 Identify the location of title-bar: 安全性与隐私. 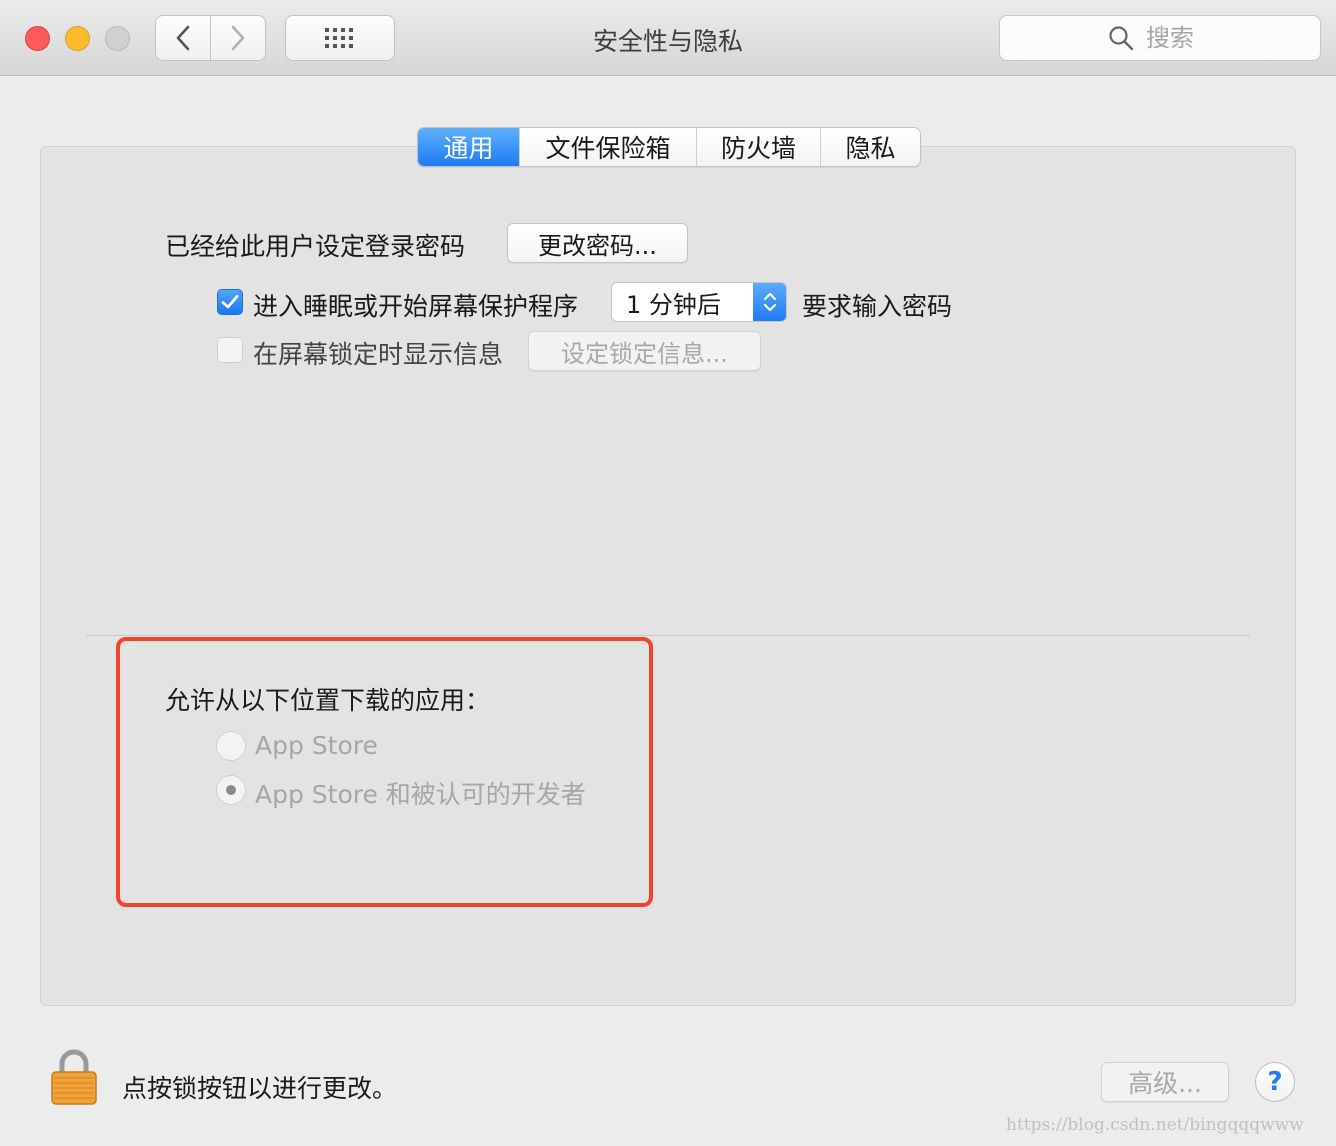
(668, 38).